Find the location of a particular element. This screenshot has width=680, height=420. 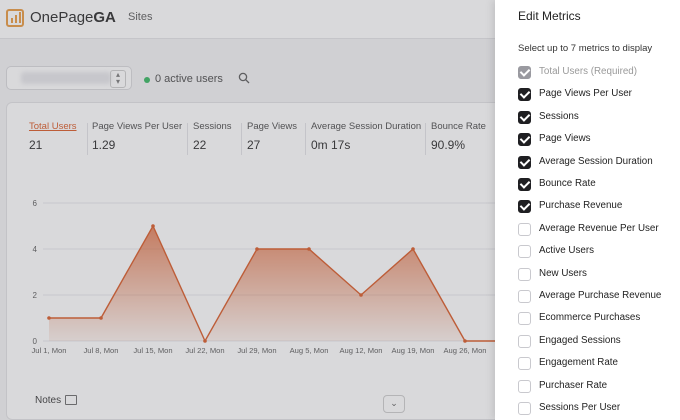

metric-option-label: Sessions Per User is located at coordinates (580, 407).